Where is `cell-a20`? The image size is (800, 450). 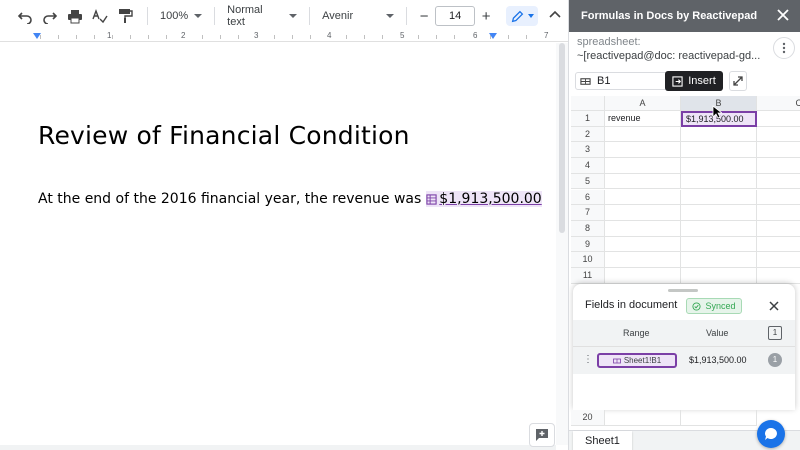 cell-a20 is located at coordinates (643, 418).